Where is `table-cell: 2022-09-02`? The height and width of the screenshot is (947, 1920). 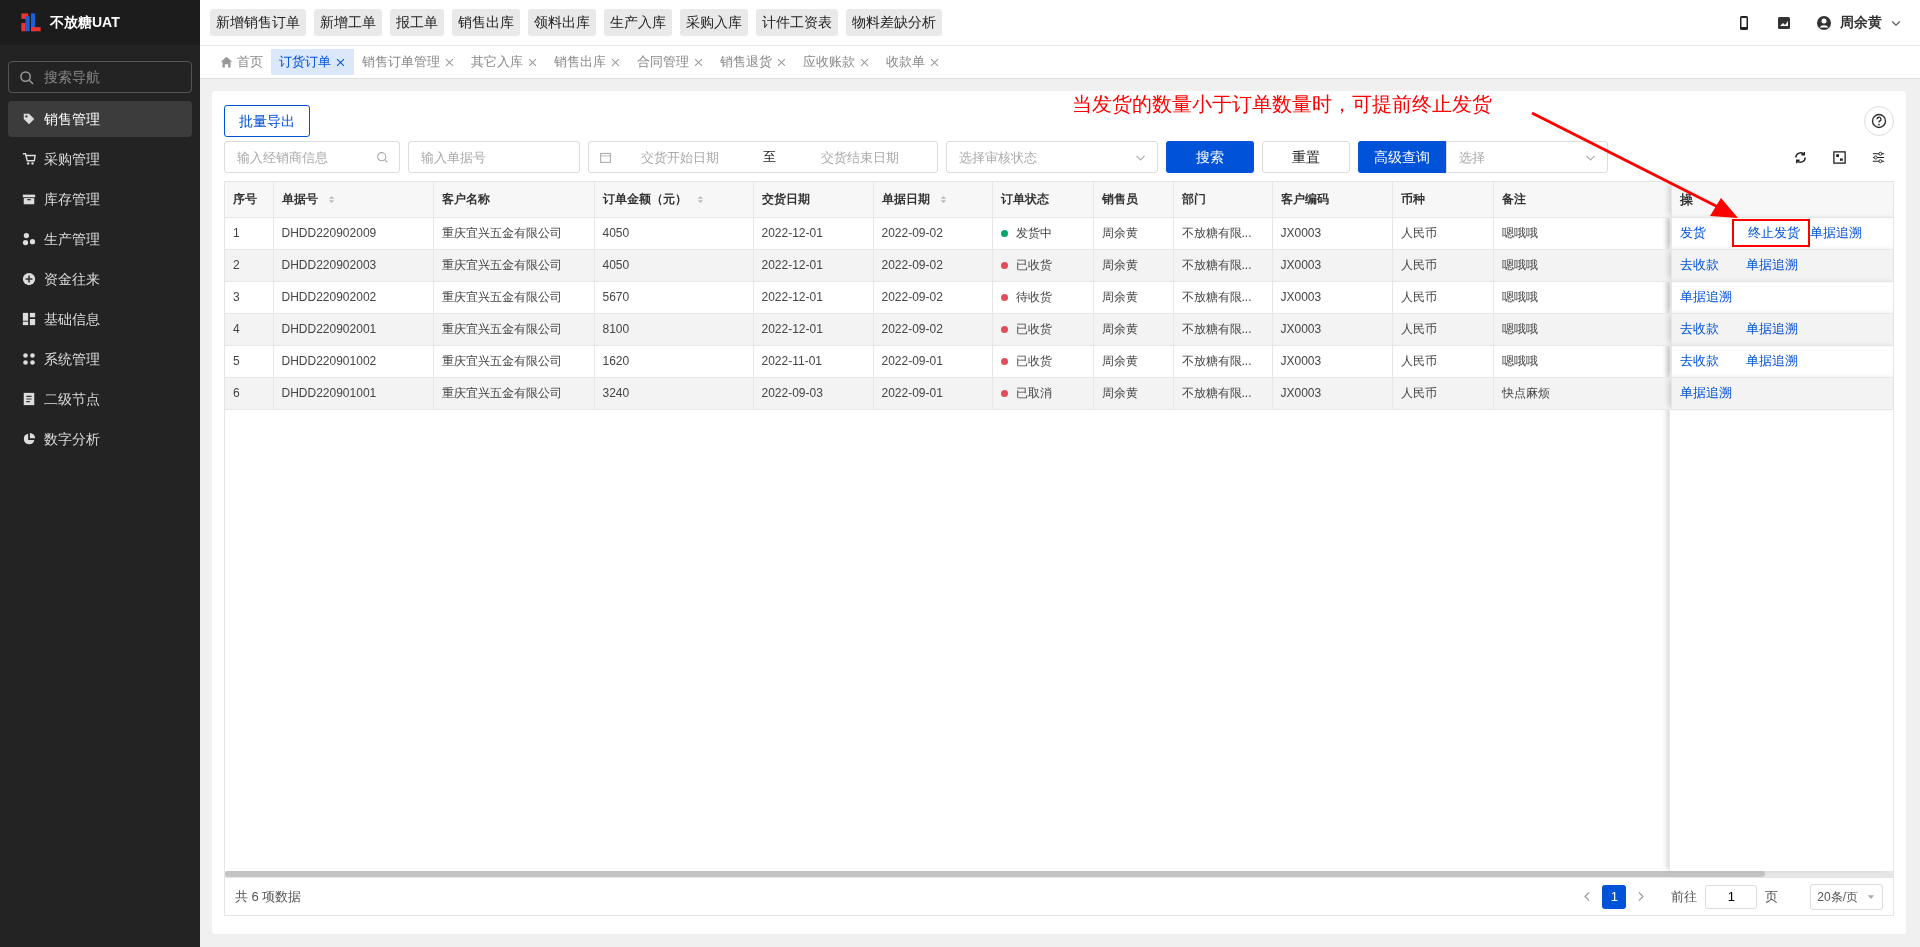 table-cell: 2022-09-02 is located at coordinates (912, 265).